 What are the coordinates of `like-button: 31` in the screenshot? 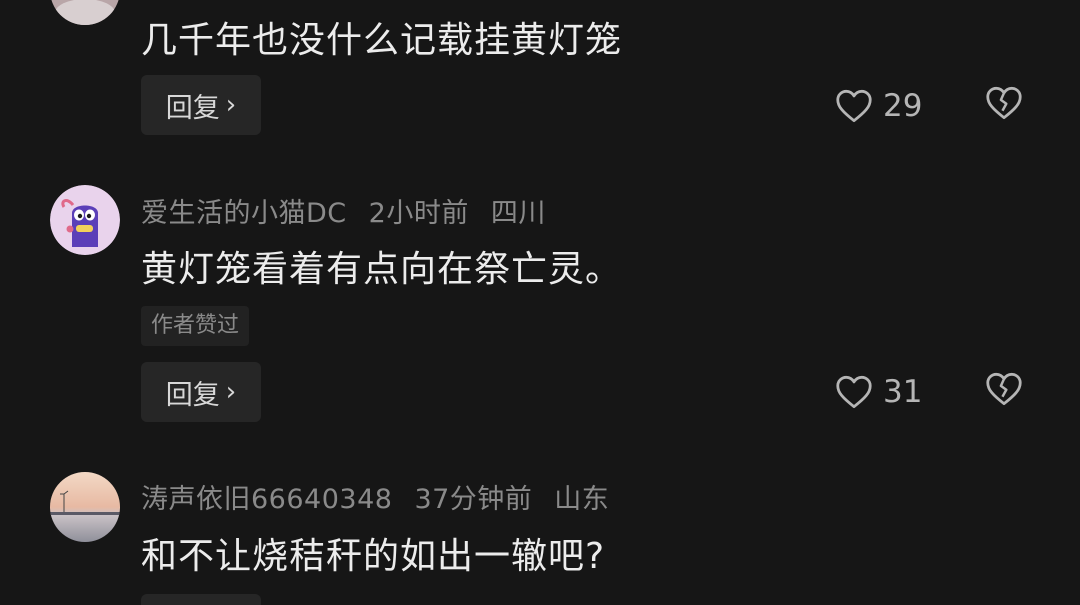 It's located at (878, 392).